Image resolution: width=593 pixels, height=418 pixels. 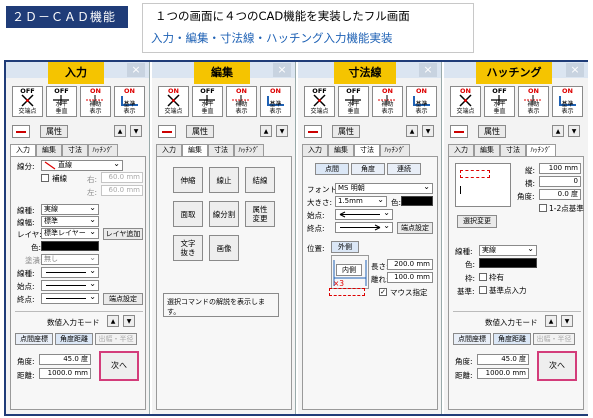 I want to click on width-select: 標準, so click(x=70, y=221).